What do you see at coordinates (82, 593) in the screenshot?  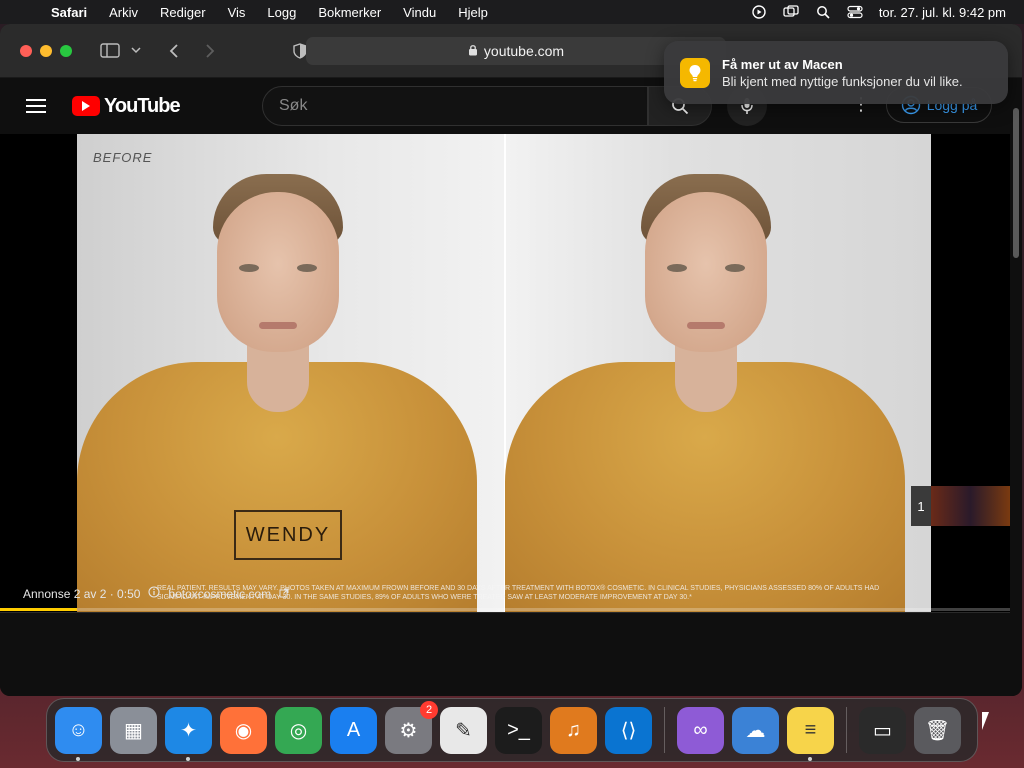 I see `ad-counter: Annonse 2 av 2 · 0:50` at bounding box center [82, 593].